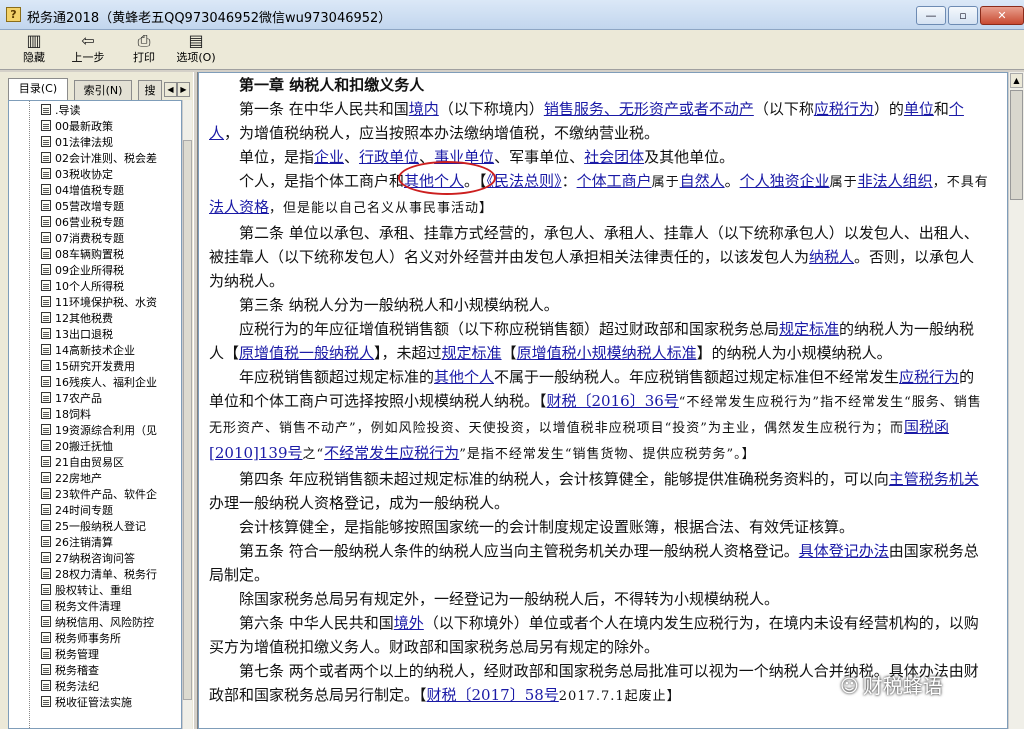 This screenshot has width=1024, height=729. I want to click on tab-index: 索引(N), so click(103, 90).